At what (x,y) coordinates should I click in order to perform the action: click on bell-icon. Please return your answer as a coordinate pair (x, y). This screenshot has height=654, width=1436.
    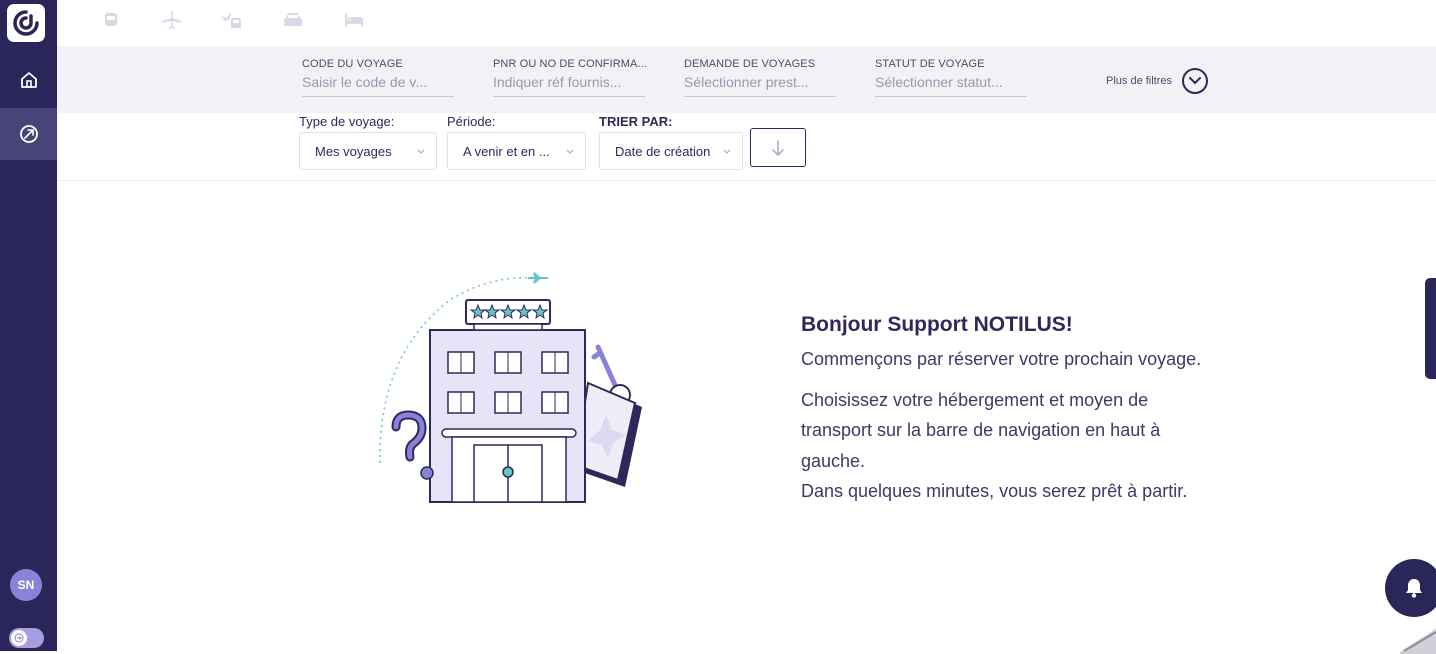
    Looking at the image, I should click on (1414, 588).